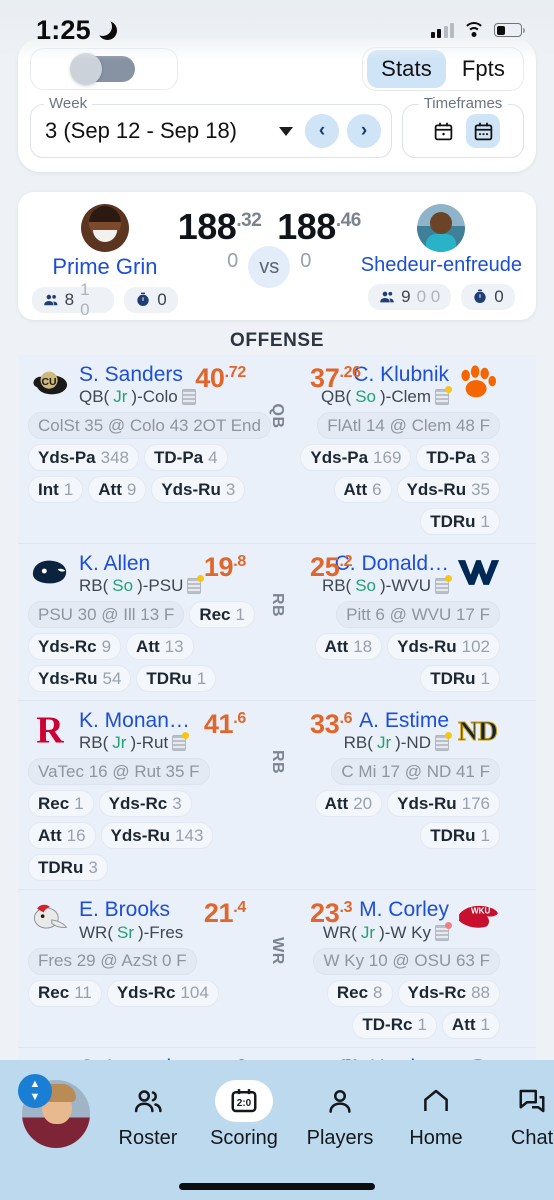  What do you see at coordinates (35, 1091) in the screenshot?
I see `swap-vertical-icon: ▲ ▼` at bounding box center [35, 1091].